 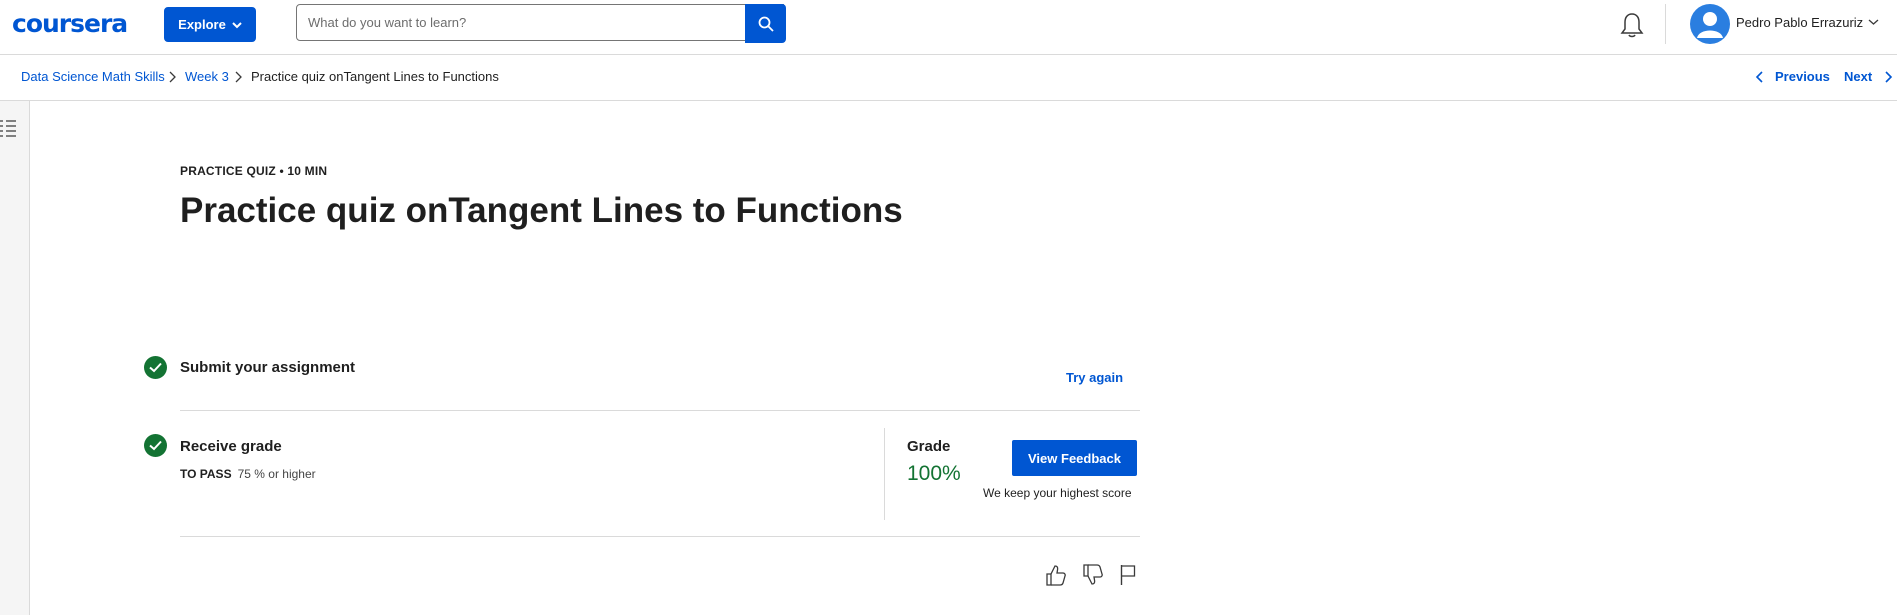 What do you see at coordinates (387, 22) in the screenshot?
I see `search-placeholder: What do you want to learn?` at bounding box center [387, 22].